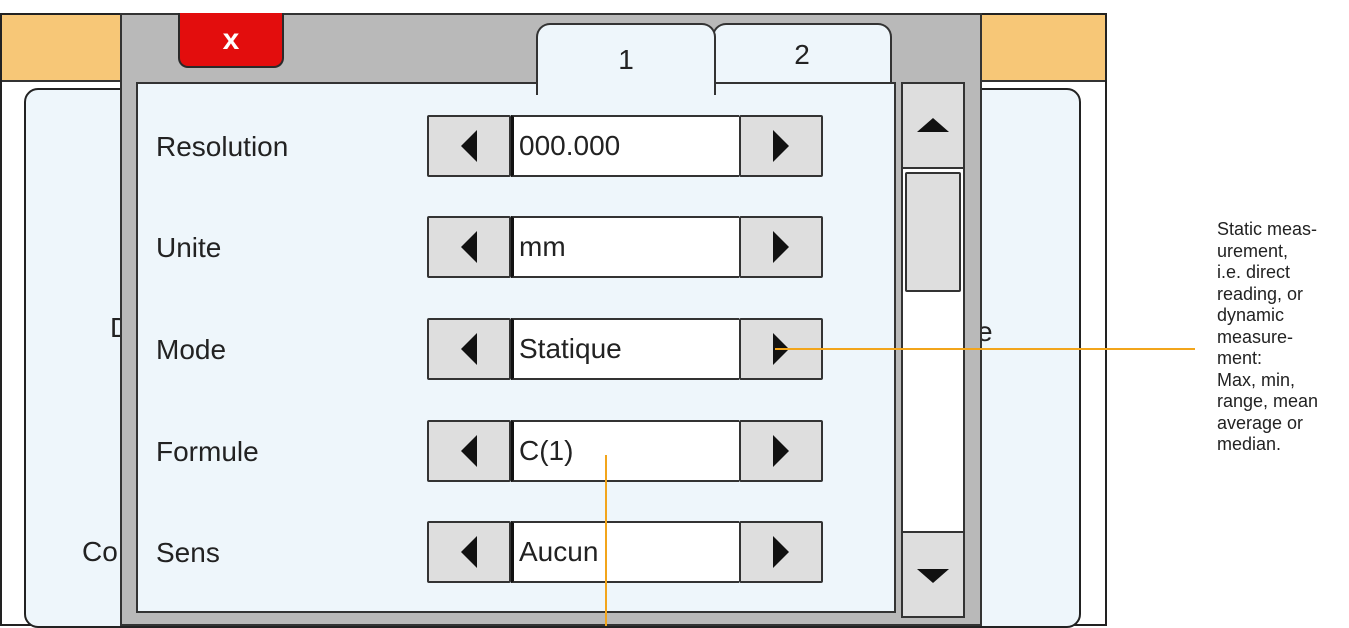 The height and width of the screenshot is (628, 1349). I want to click on tab-1-label: 1, so click(626, 59).